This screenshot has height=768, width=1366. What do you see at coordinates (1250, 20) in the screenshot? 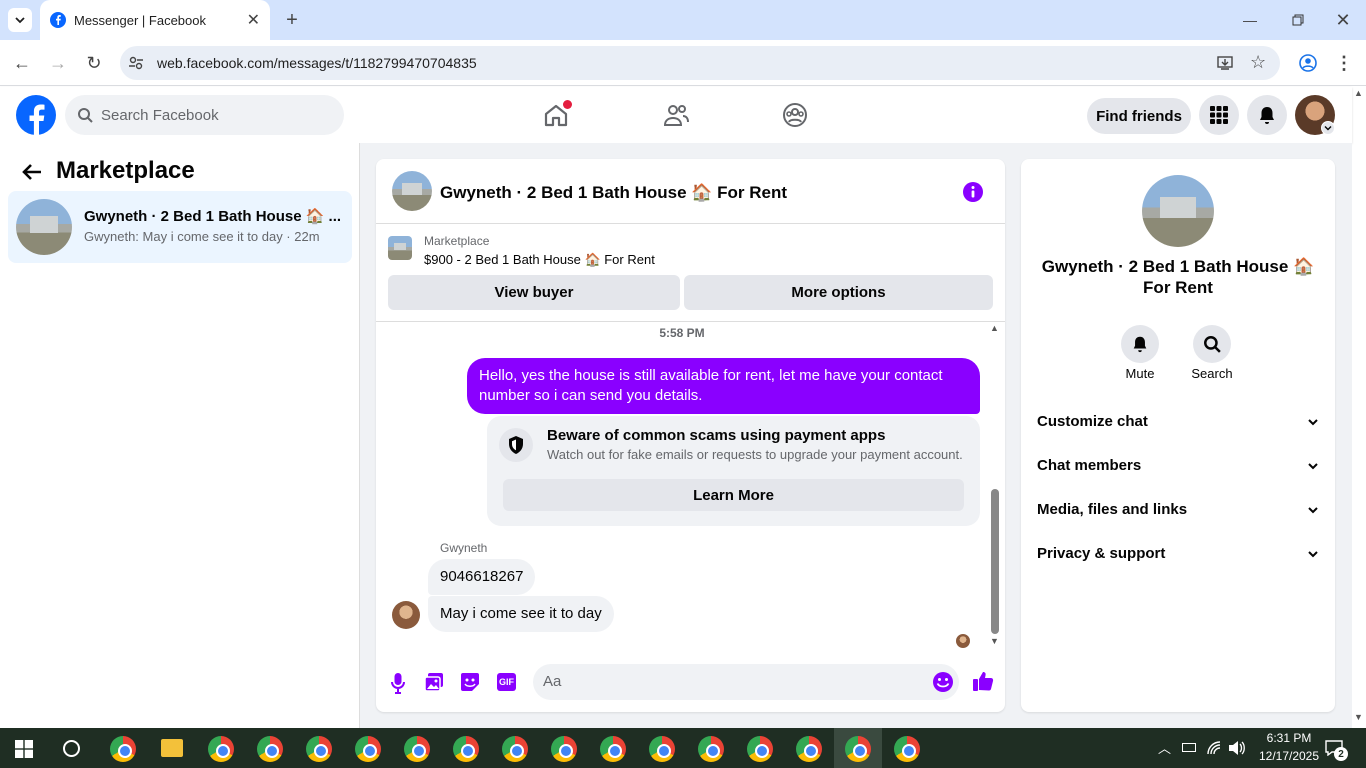
I see `minimize-button: —` at bounding box center [1250, 20].